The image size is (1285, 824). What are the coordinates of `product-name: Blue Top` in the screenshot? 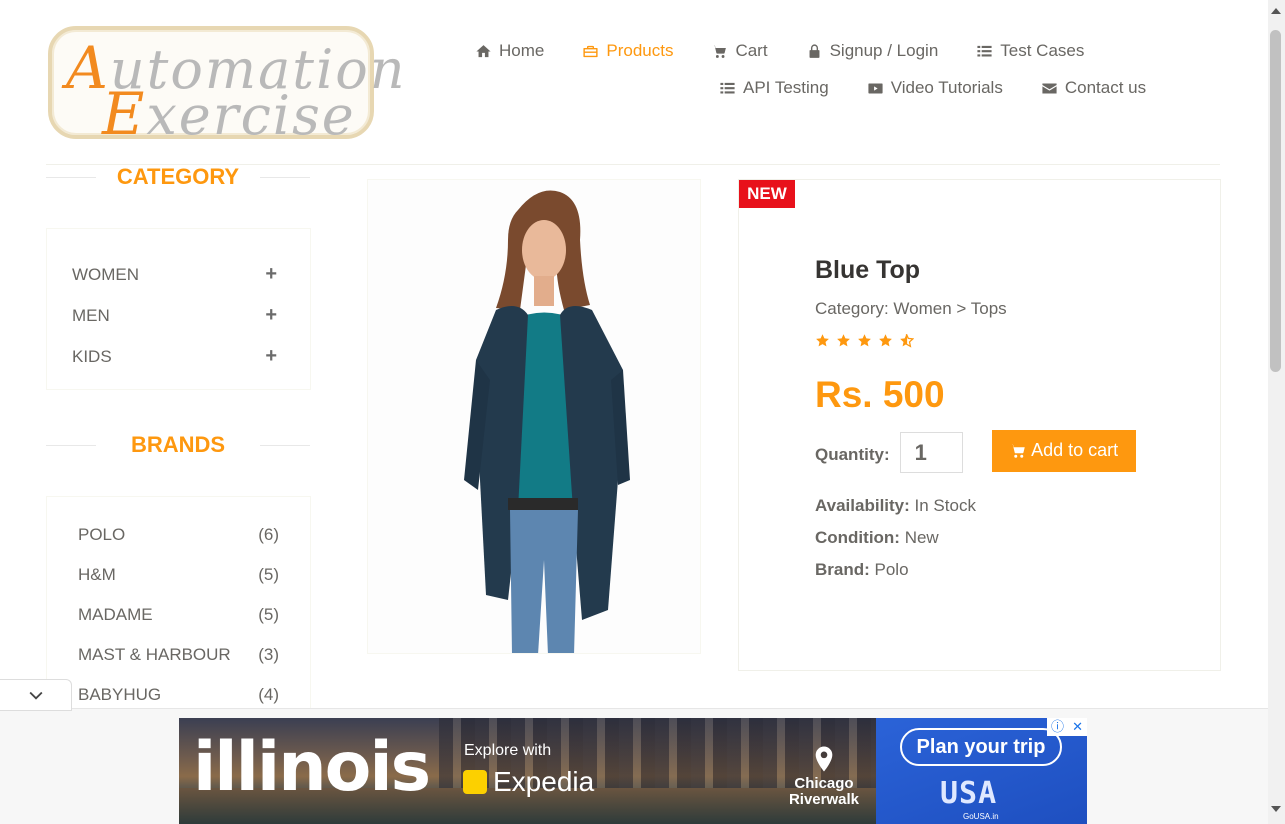 It's located at (868, 270).